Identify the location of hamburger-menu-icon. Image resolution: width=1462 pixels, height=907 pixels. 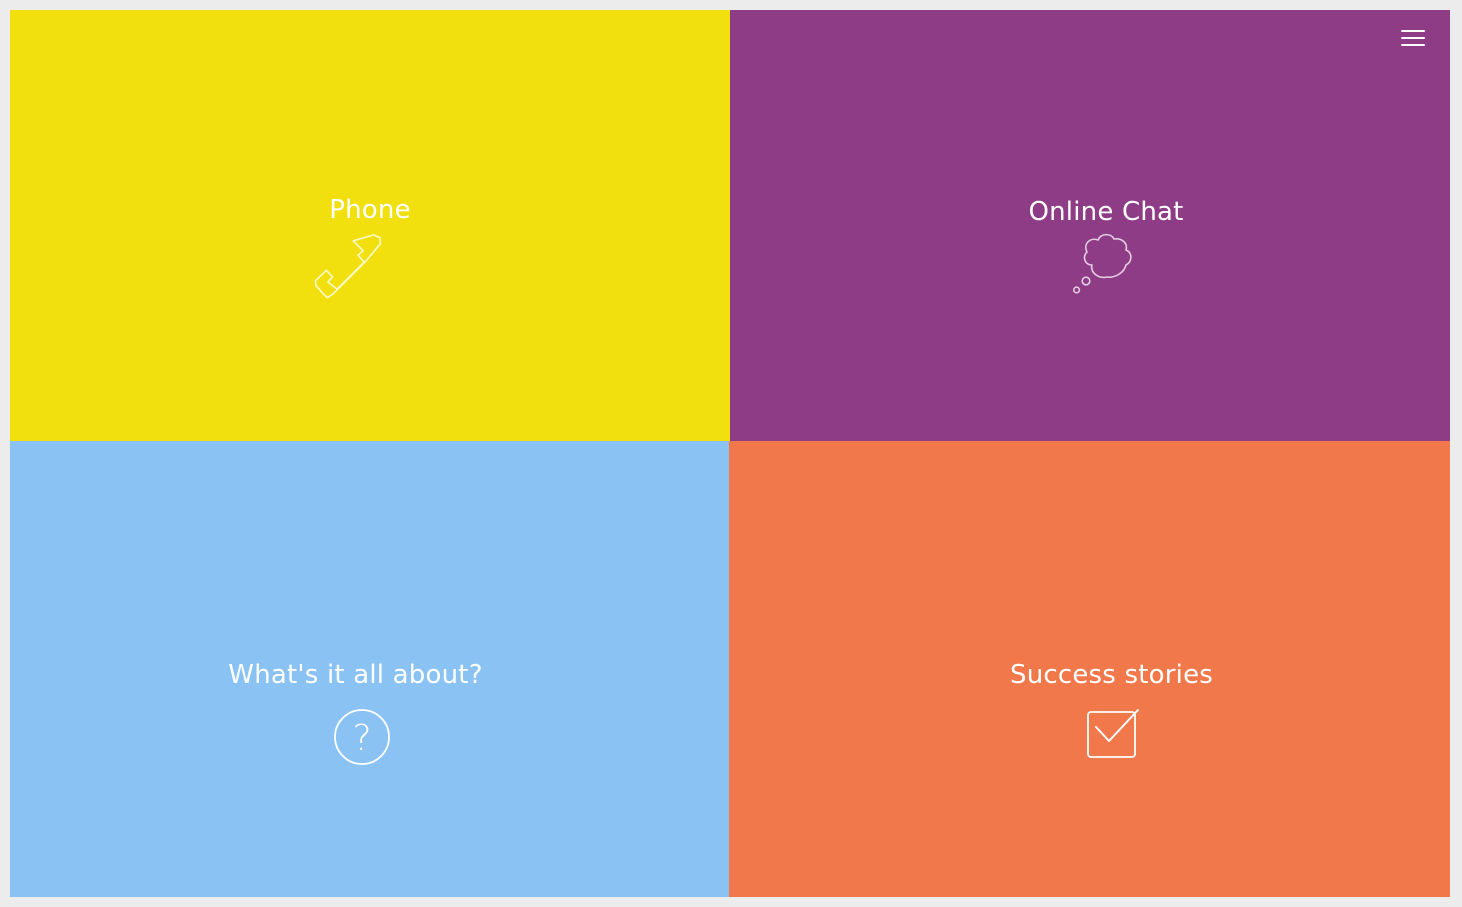
(1414, 39).